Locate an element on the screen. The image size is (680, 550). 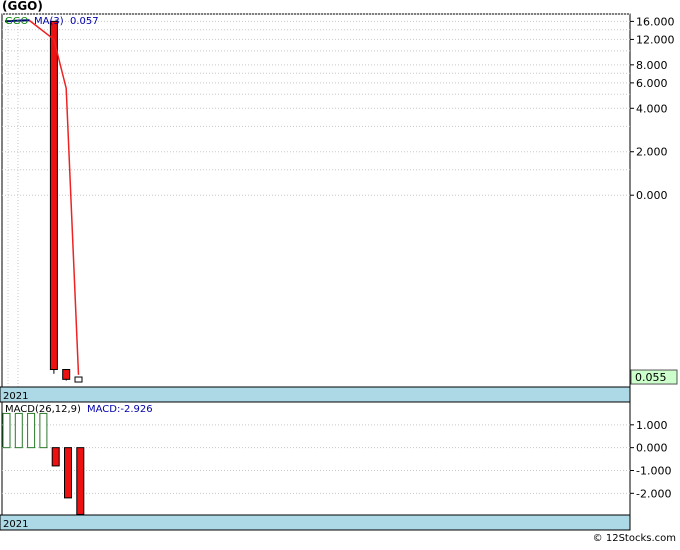
watermark: © 12Stocks.com is located at coordinates (634, 538).